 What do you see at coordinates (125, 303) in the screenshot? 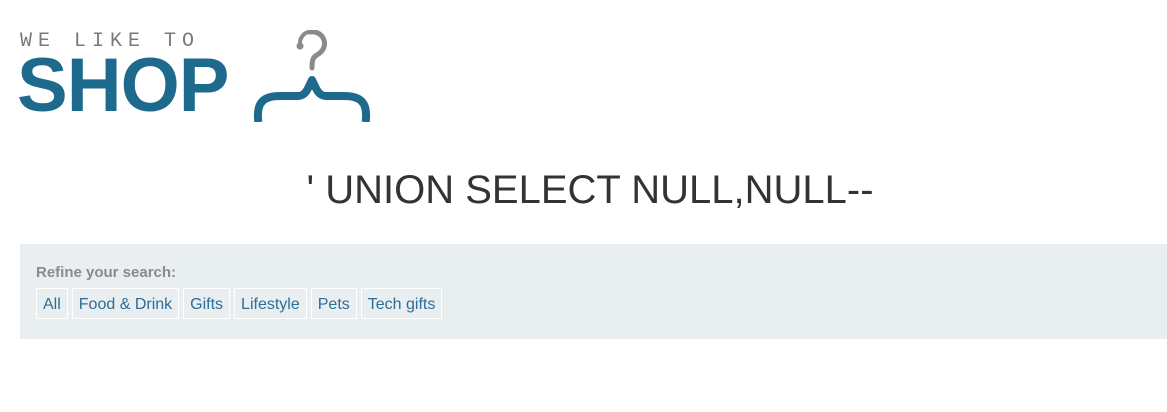
I see `filter-category-food-drink: Food & Drink` at bounding box center [125, 303].